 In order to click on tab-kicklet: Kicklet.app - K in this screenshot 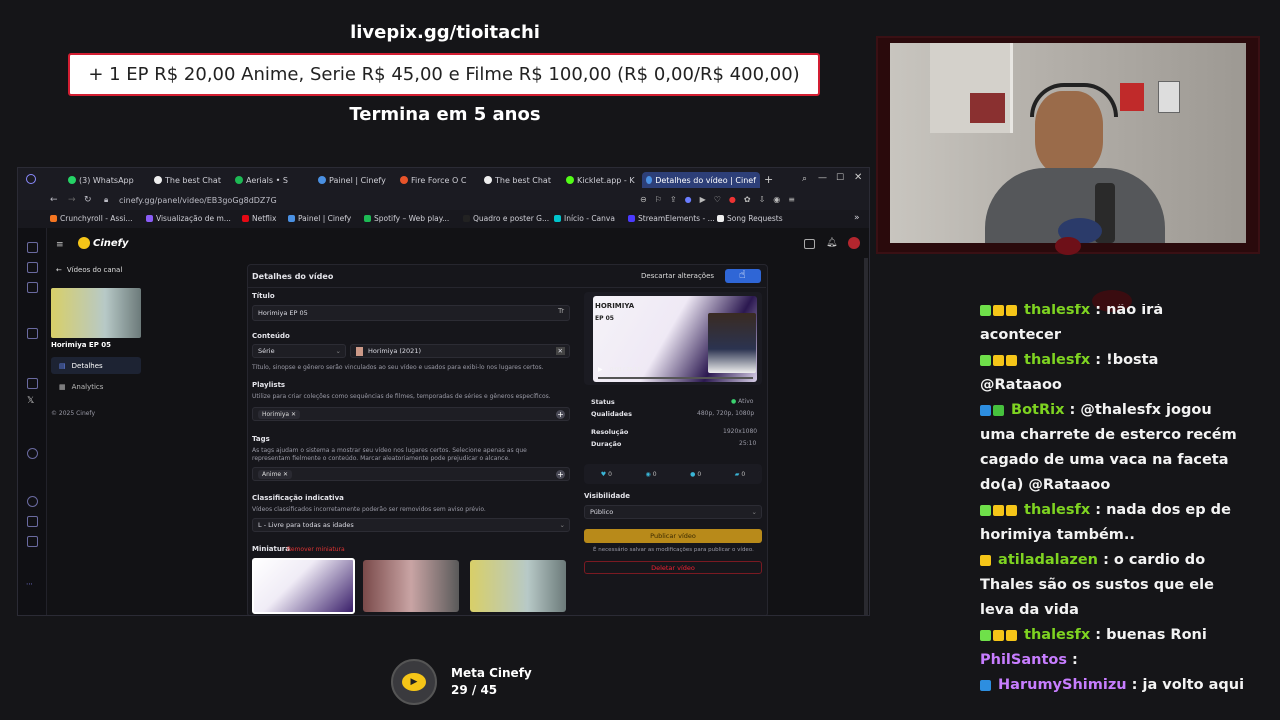, I will do `click(602, 180)`.